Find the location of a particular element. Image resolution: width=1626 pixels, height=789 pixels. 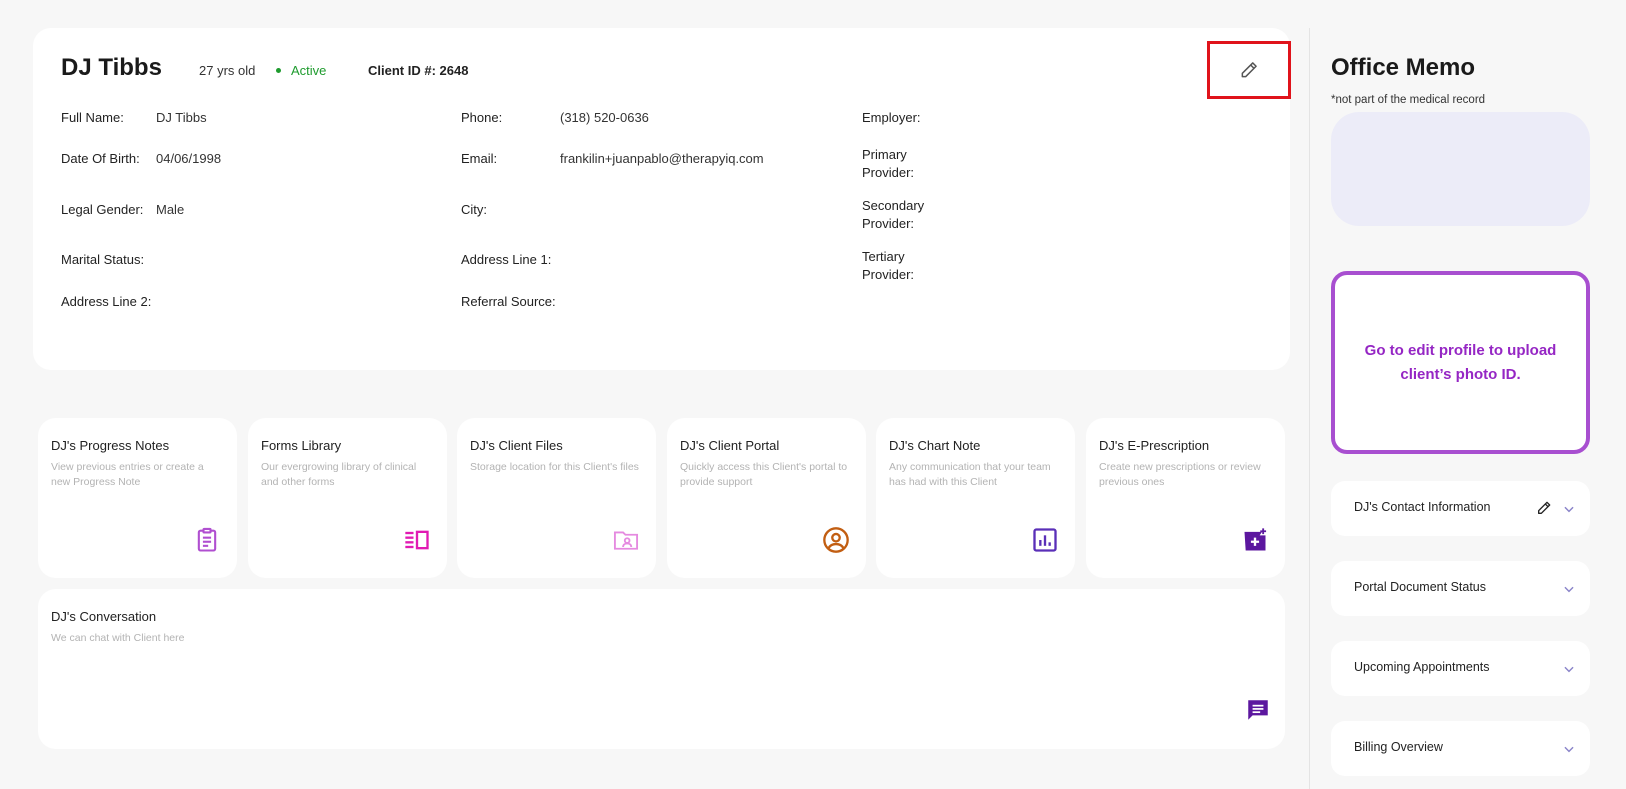

tile-description: Storage location for this Client's files is located at coordinates (554, 467).